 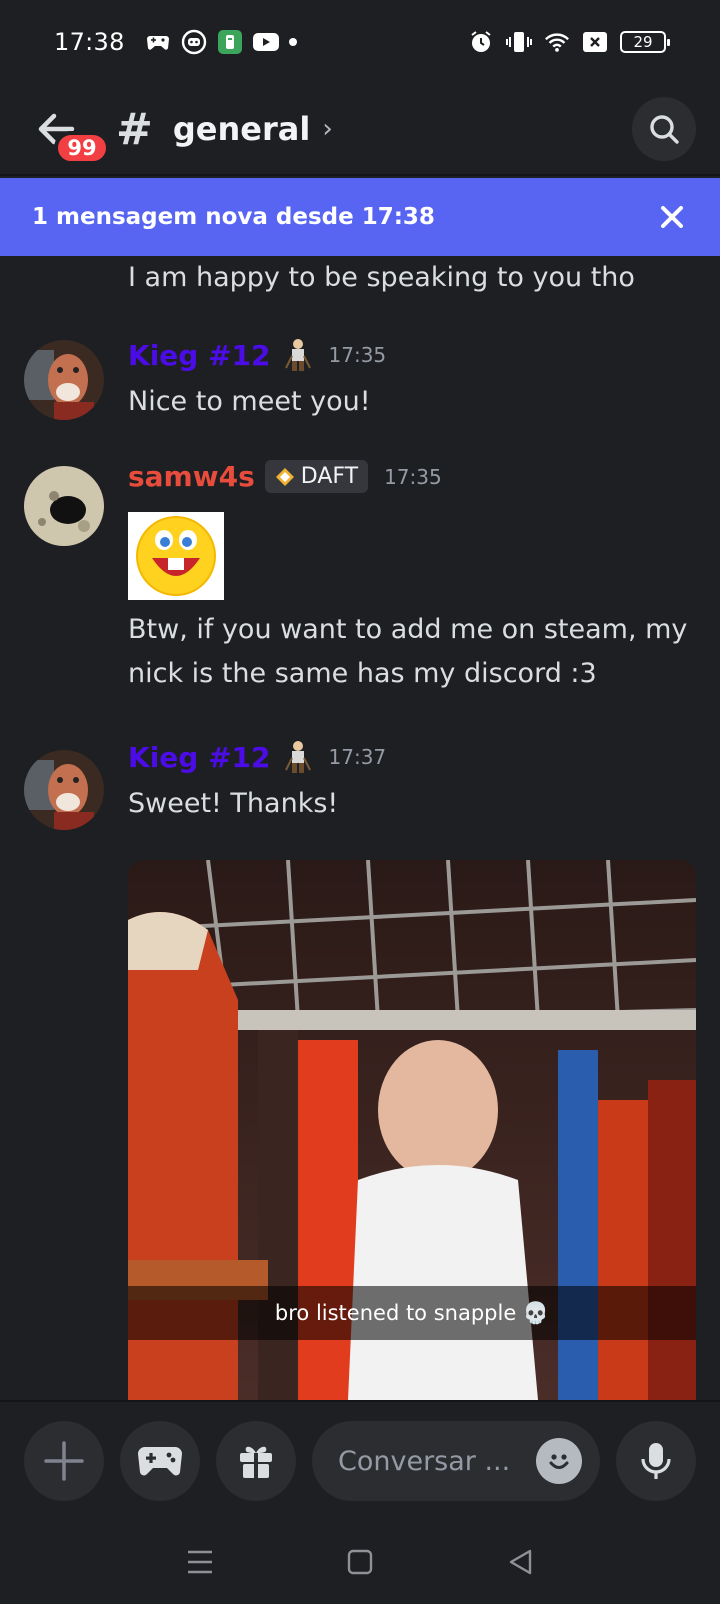 I want to click on message-text: Nice to meet you!, so click(x=249, y=401).